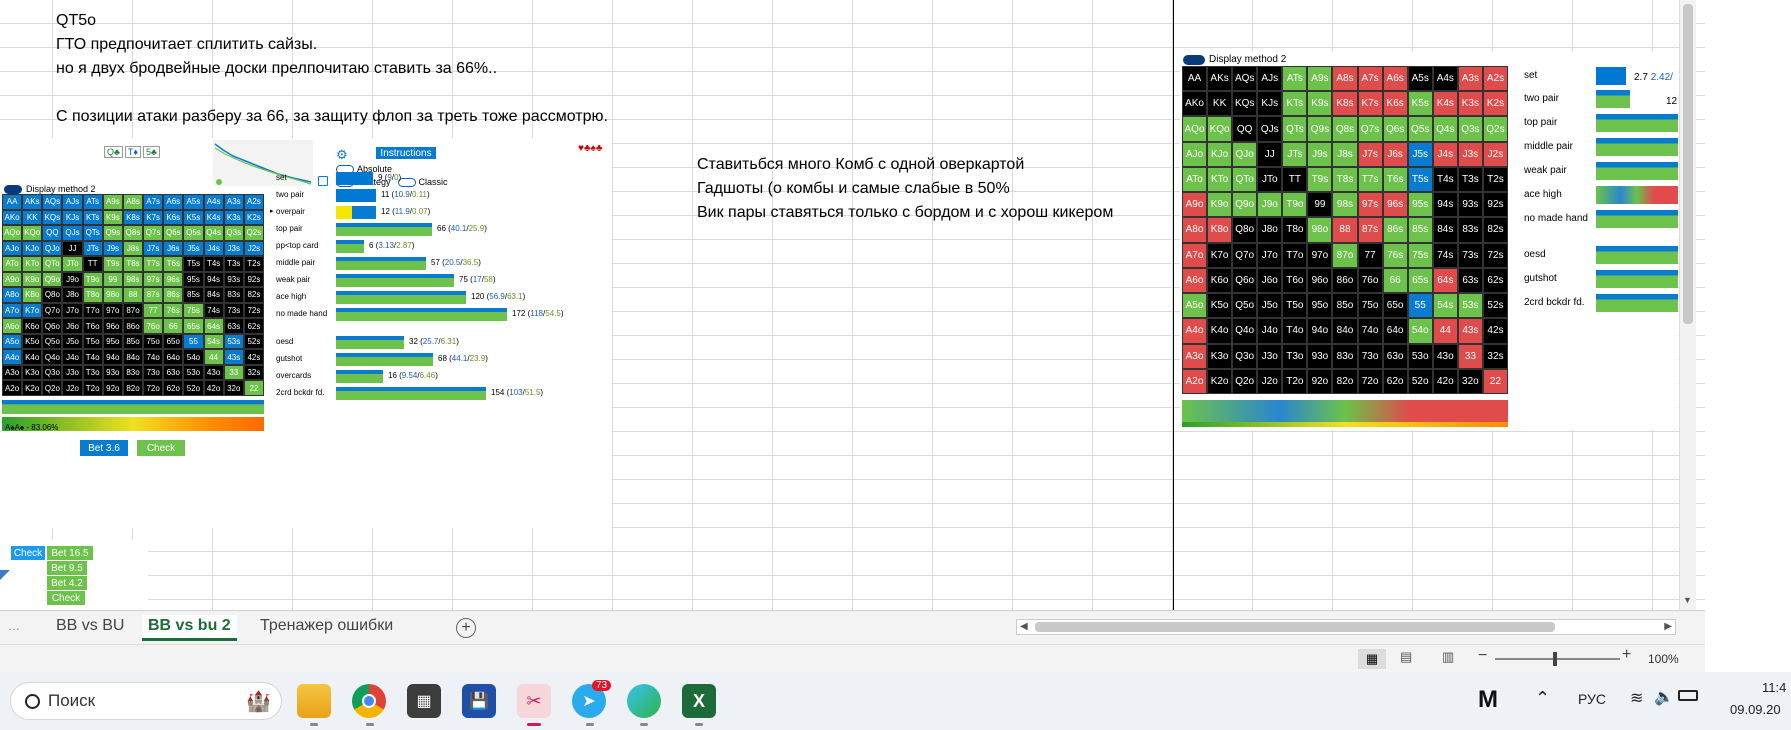  What do you see at coordinates (1270, 230) in the screenshot?
I see `hand-cell: J8o` at bounding box center [1270, 230].